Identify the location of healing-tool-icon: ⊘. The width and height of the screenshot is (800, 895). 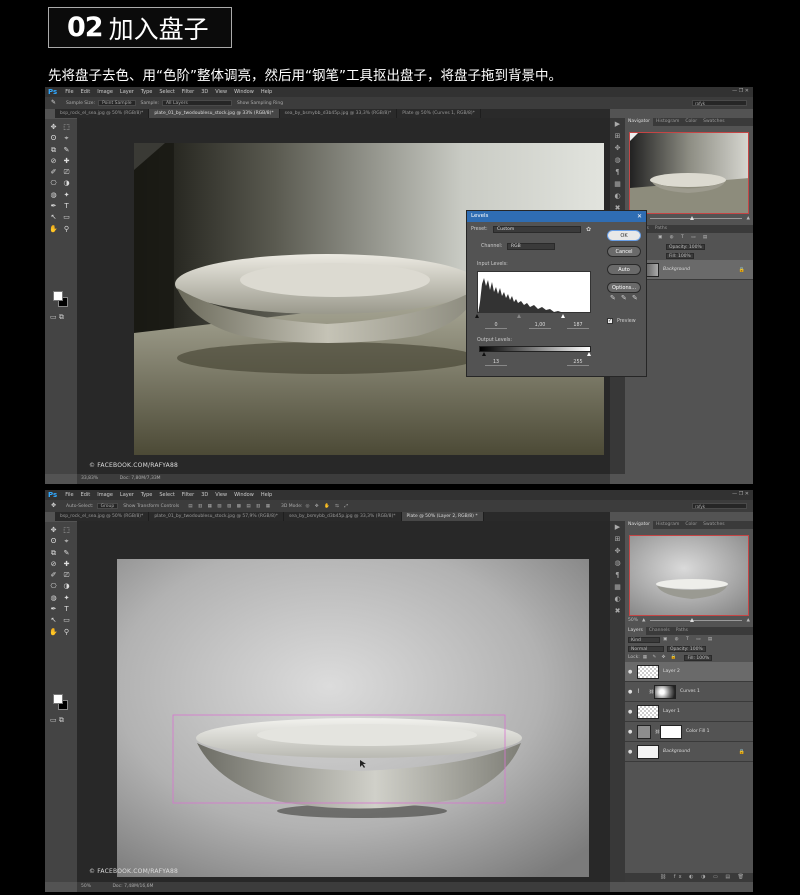
(53, 564).